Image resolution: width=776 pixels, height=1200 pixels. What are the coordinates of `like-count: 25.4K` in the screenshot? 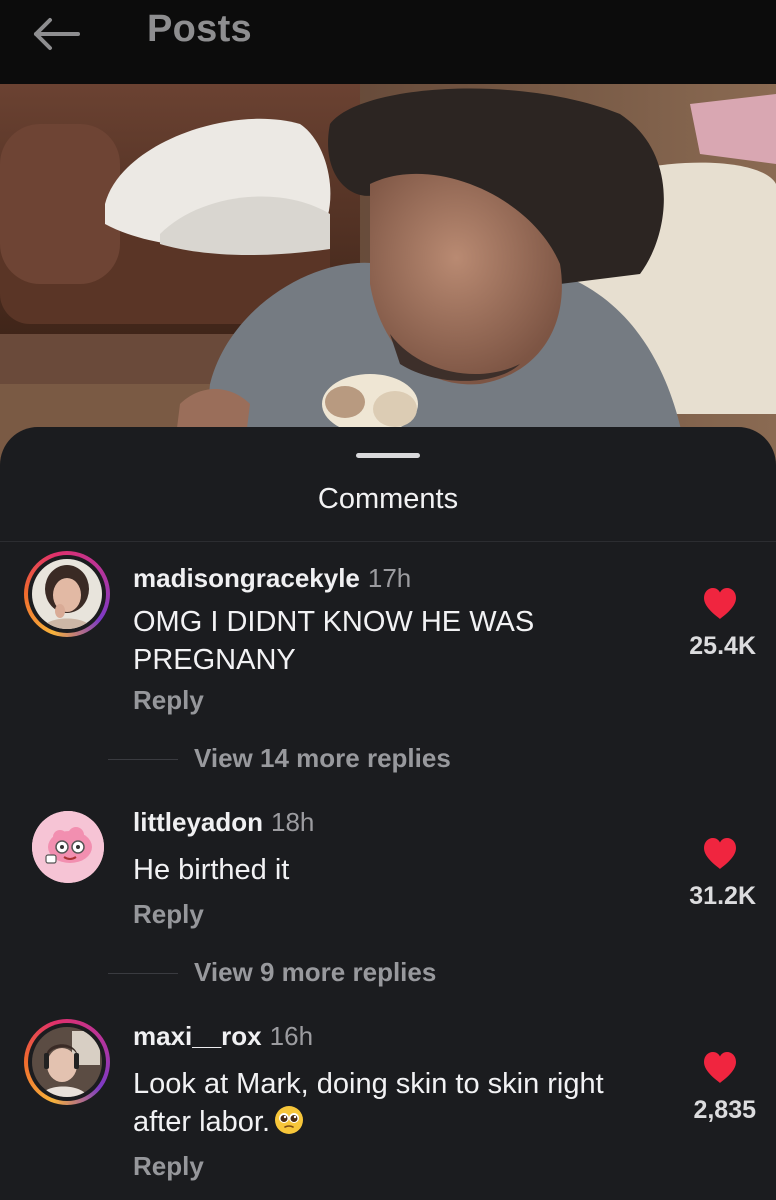 It's located at (722, 646).